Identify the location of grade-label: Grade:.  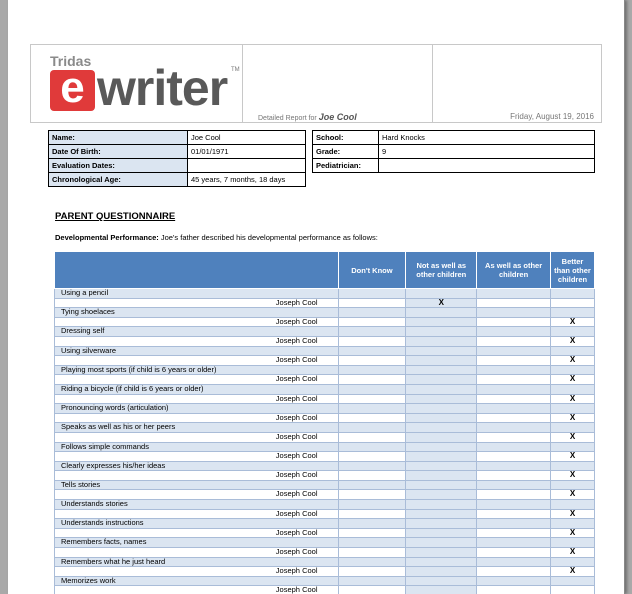
(345, 151).